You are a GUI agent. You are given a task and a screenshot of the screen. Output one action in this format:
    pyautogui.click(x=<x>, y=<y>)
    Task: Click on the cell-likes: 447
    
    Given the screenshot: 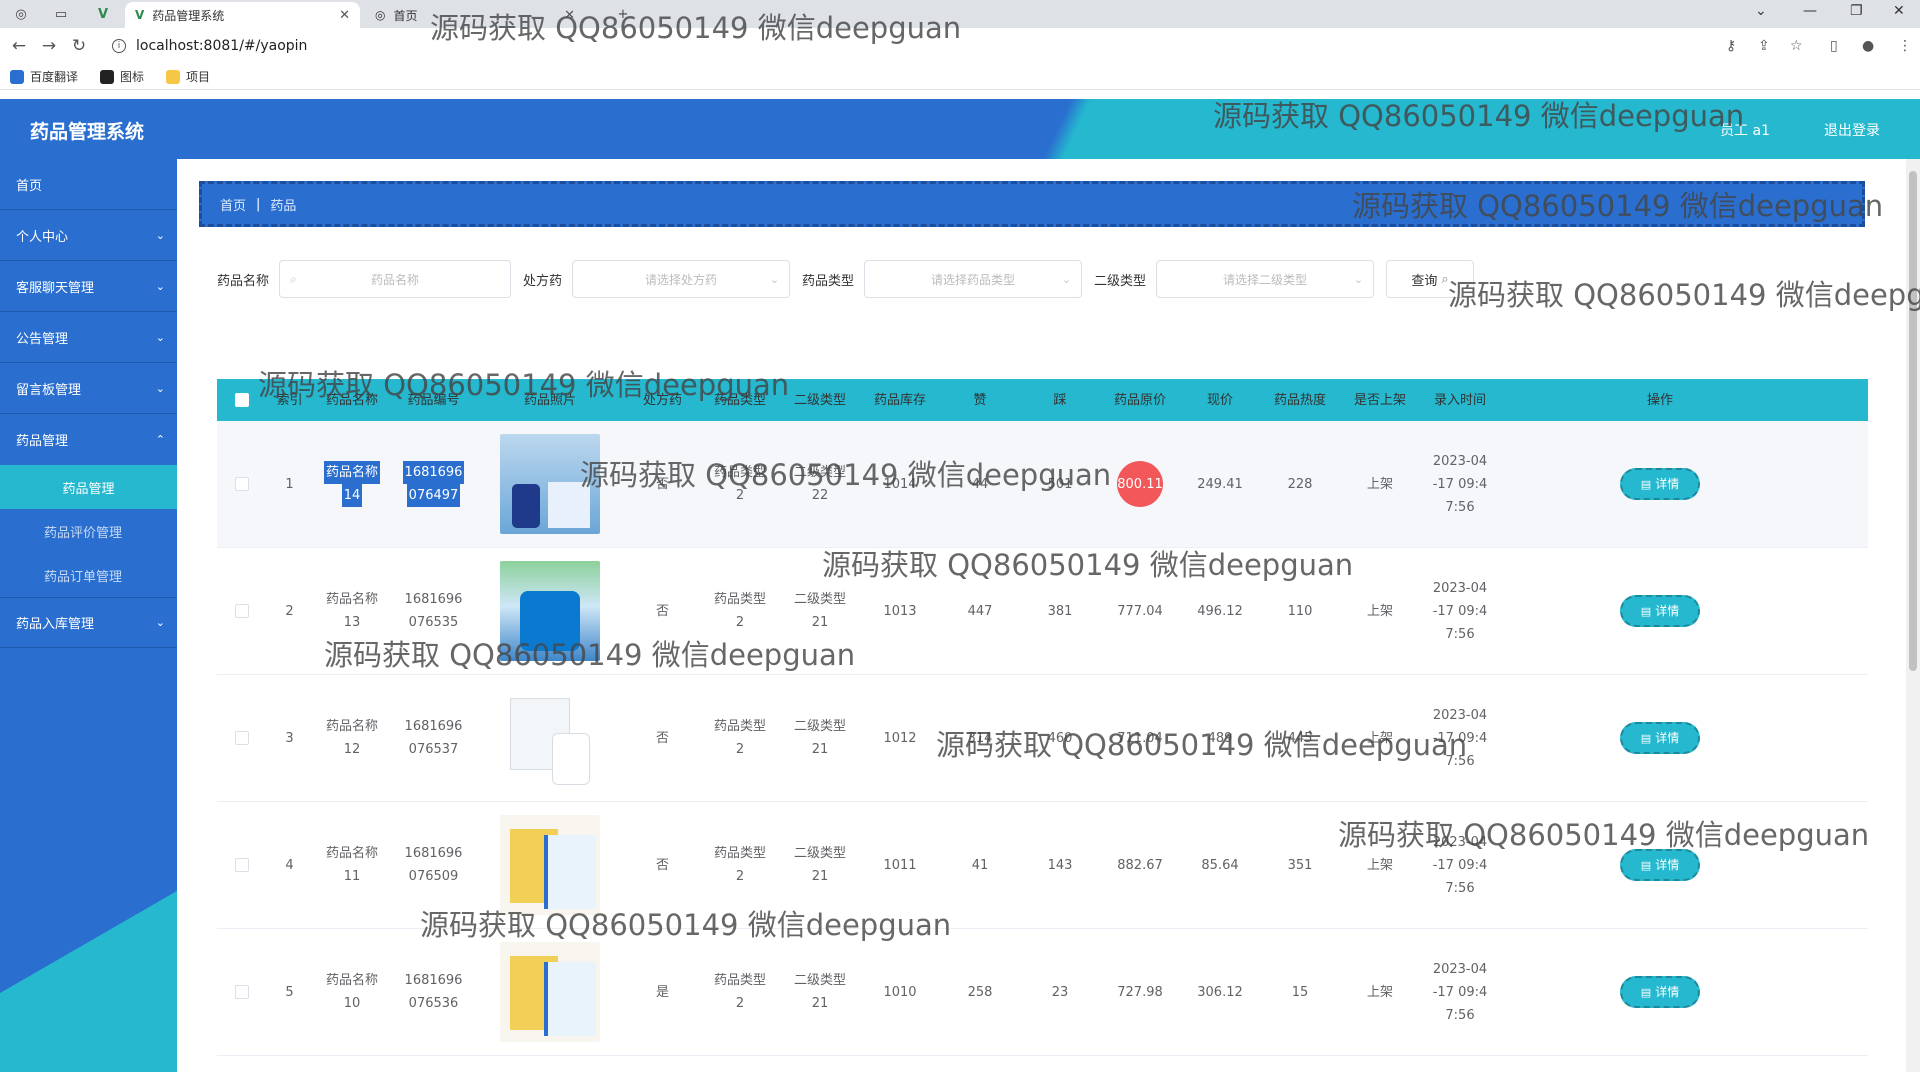 What is the action you would take?
    pyautogui.click(x=980, y=611)
    